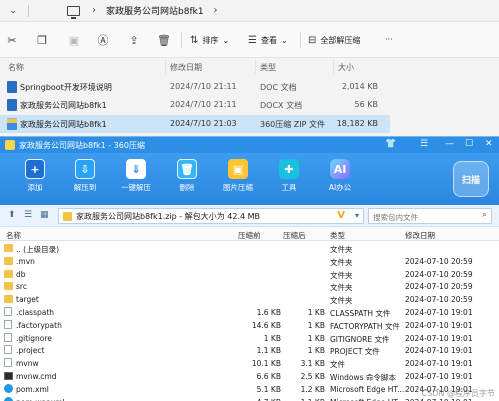 This screenshot has height=401, width=499. I want to click on search-input: 搜索包内文件 ⌕, so click(430, 216).